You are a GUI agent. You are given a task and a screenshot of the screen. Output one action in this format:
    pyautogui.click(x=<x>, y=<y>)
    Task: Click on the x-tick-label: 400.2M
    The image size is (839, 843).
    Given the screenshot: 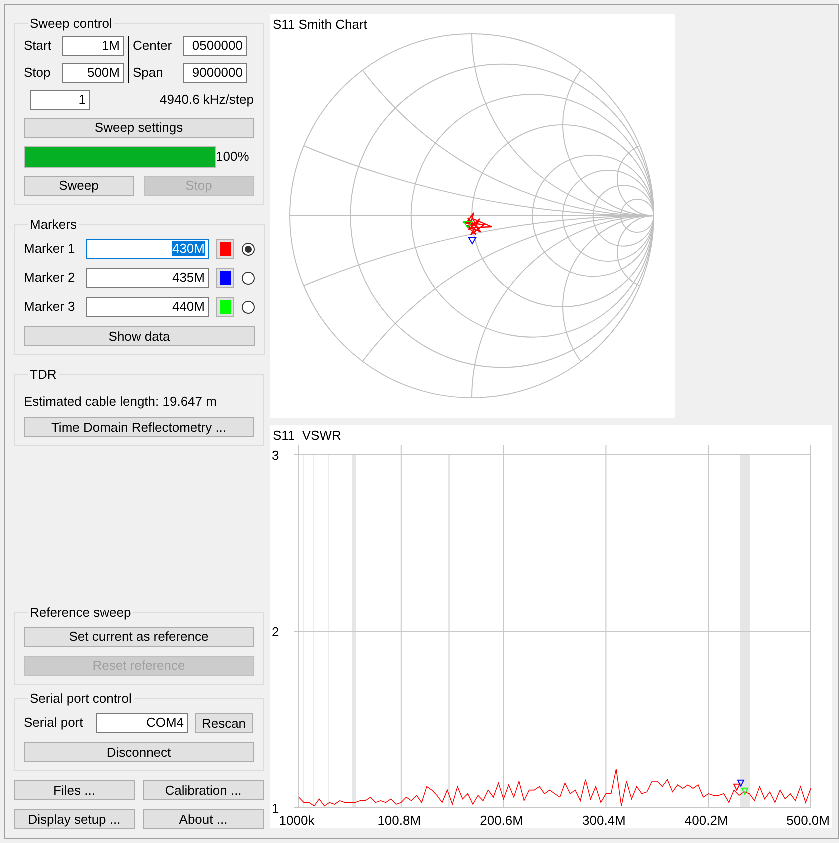 What is the action you would take?
    pyautogui.click(x=706, y=820)
    